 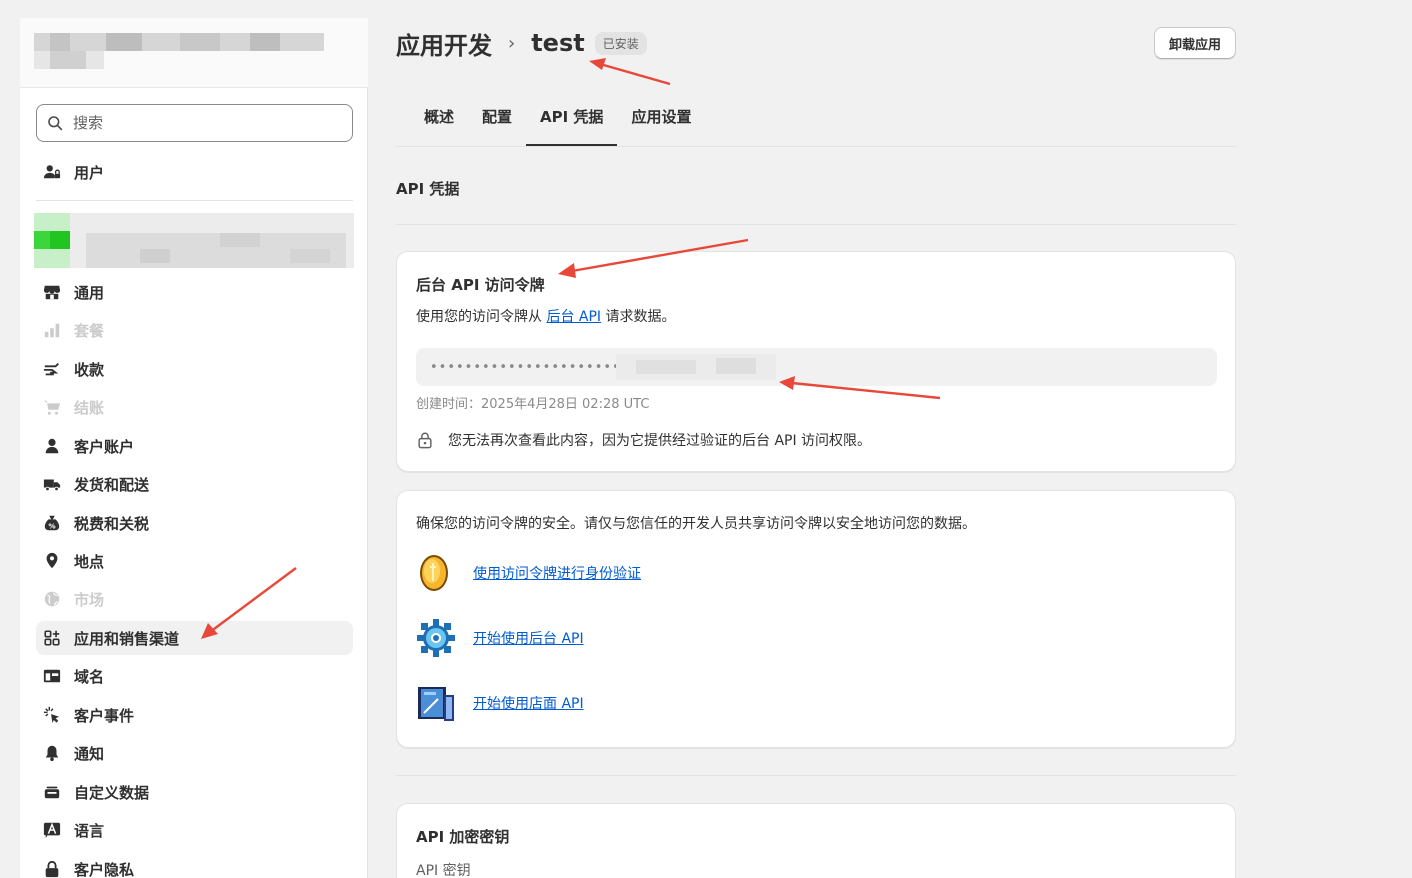 What do you see at coordinates (428, 189) in the screenshot?
I see `section-title: API 凭据` at bounding box center [428, 189].